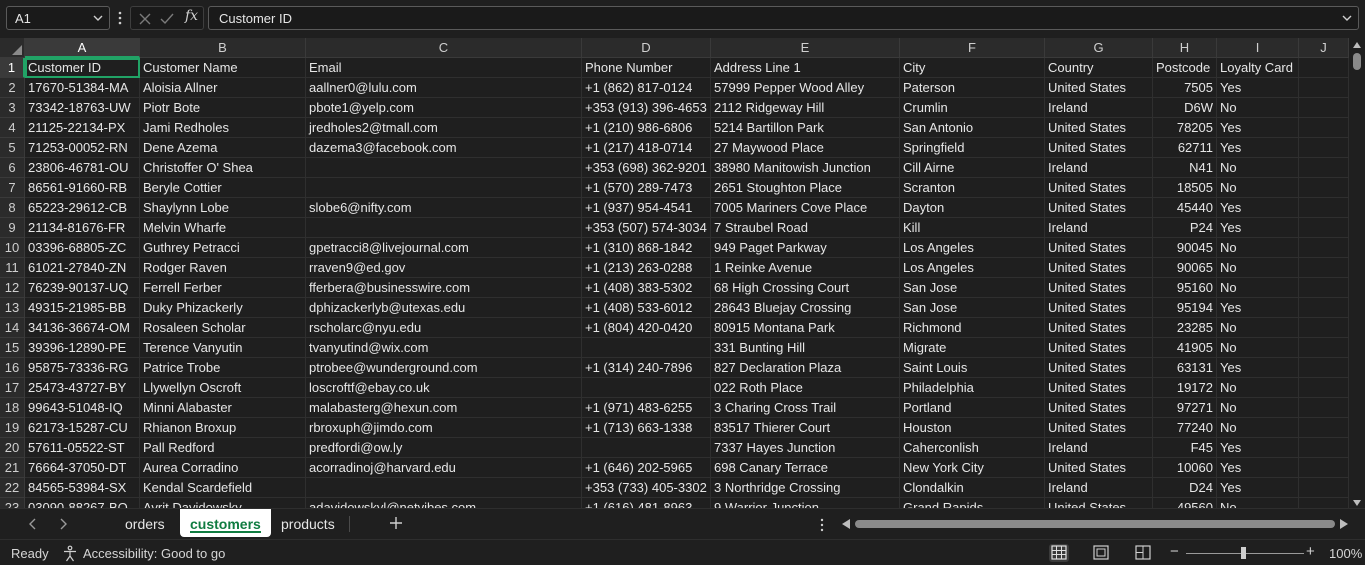  I want to click on header-cell: City, so click(972, 68).